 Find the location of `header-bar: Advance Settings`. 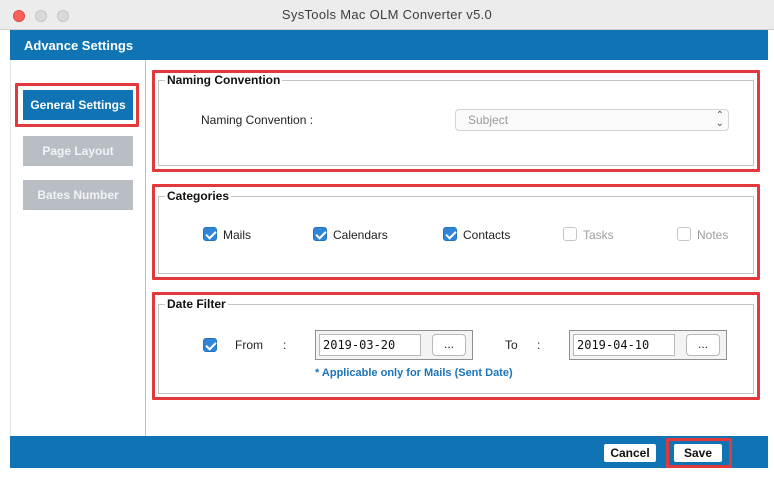

header-bar: Advance Settings is located at coordinates (389, 45).